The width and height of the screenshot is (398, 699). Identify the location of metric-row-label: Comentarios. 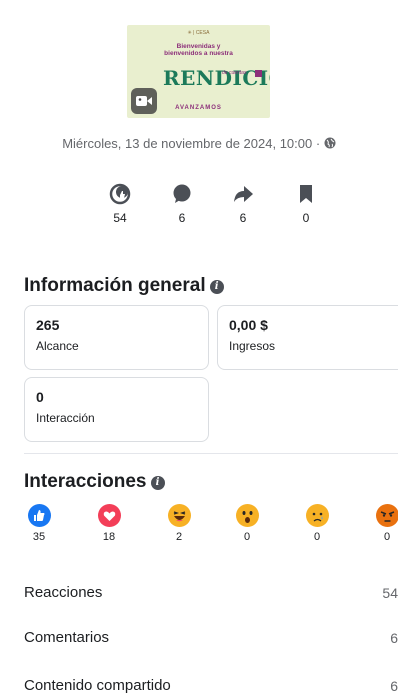
(67, 637).